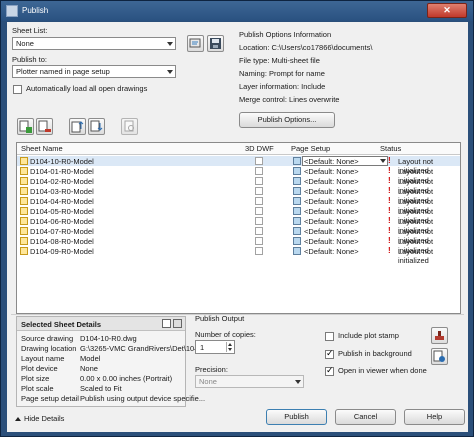  I want to click on detail-value: Scaled to Fit, so click(101, 388).